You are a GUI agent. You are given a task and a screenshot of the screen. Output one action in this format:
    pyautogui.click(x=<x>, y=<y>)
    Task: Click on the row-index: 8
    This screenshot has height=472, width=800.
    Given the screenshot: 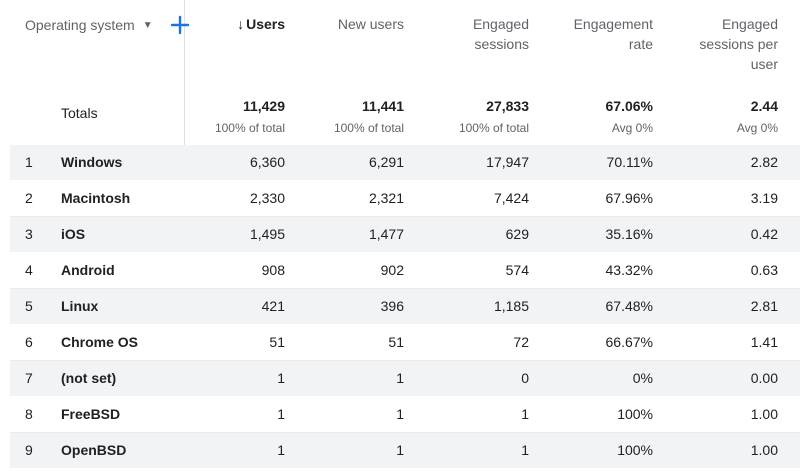 What is the action you would take?
    pyautogui.click(x=29, y=414)
    